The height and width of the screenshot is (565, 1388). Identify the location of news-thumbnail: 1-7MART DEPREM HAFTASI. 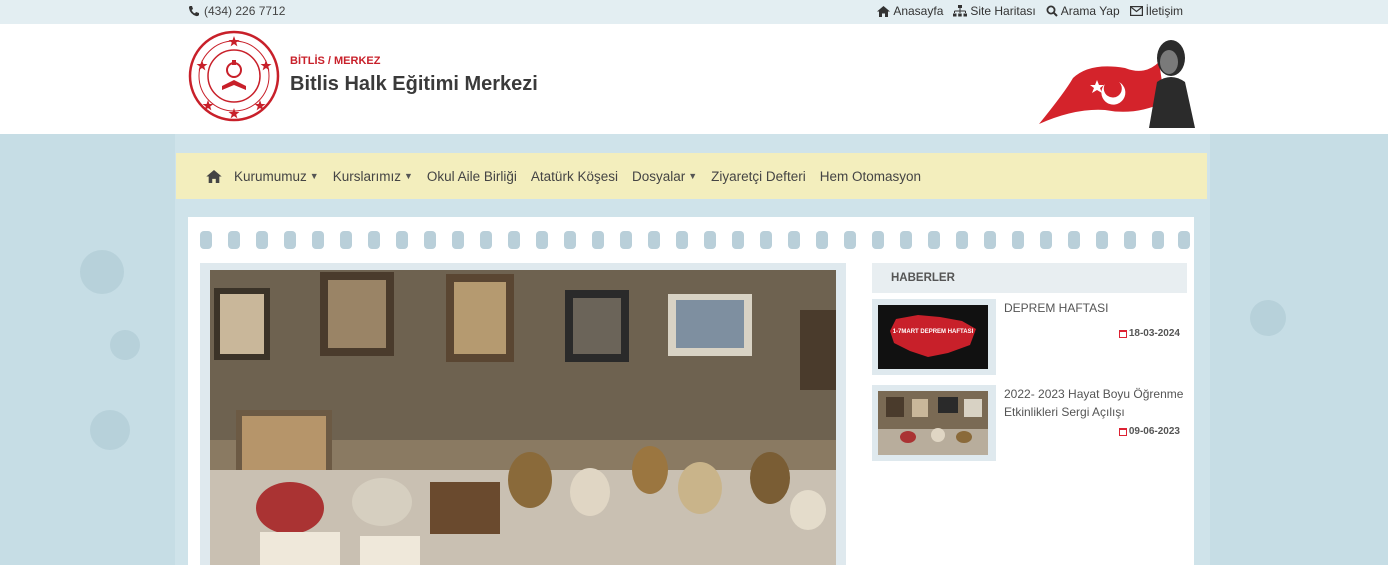
(934, 337).